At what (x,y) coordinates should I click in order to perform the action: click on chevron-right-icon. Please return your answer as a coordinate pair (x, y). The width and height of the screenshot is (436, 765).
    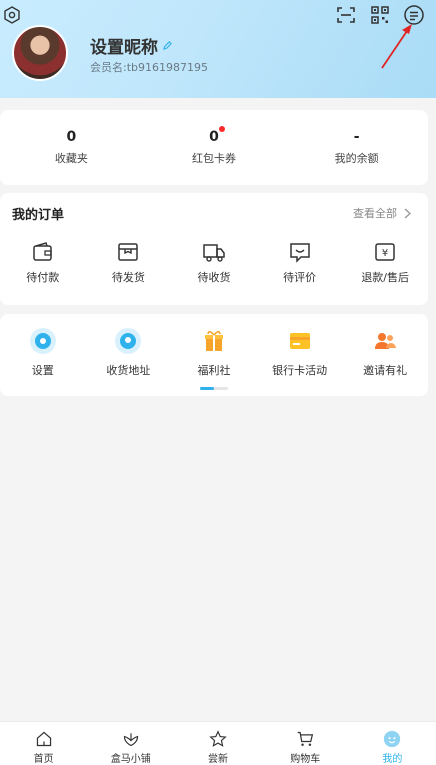
    Looking at the image, I should click on (408, 213).